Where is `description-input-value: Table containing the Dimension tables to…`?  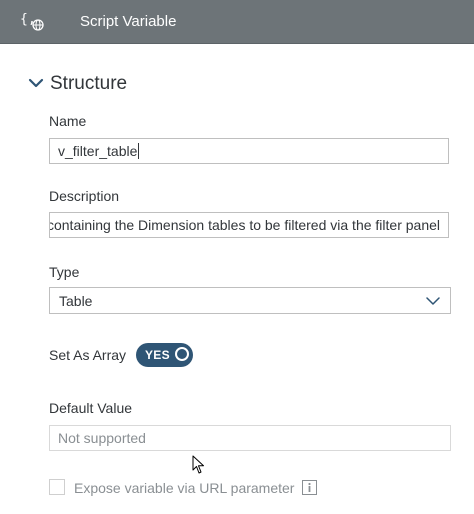 description-input-value: Table containing the Dimension tables to… is located at coordinates (244, 225).